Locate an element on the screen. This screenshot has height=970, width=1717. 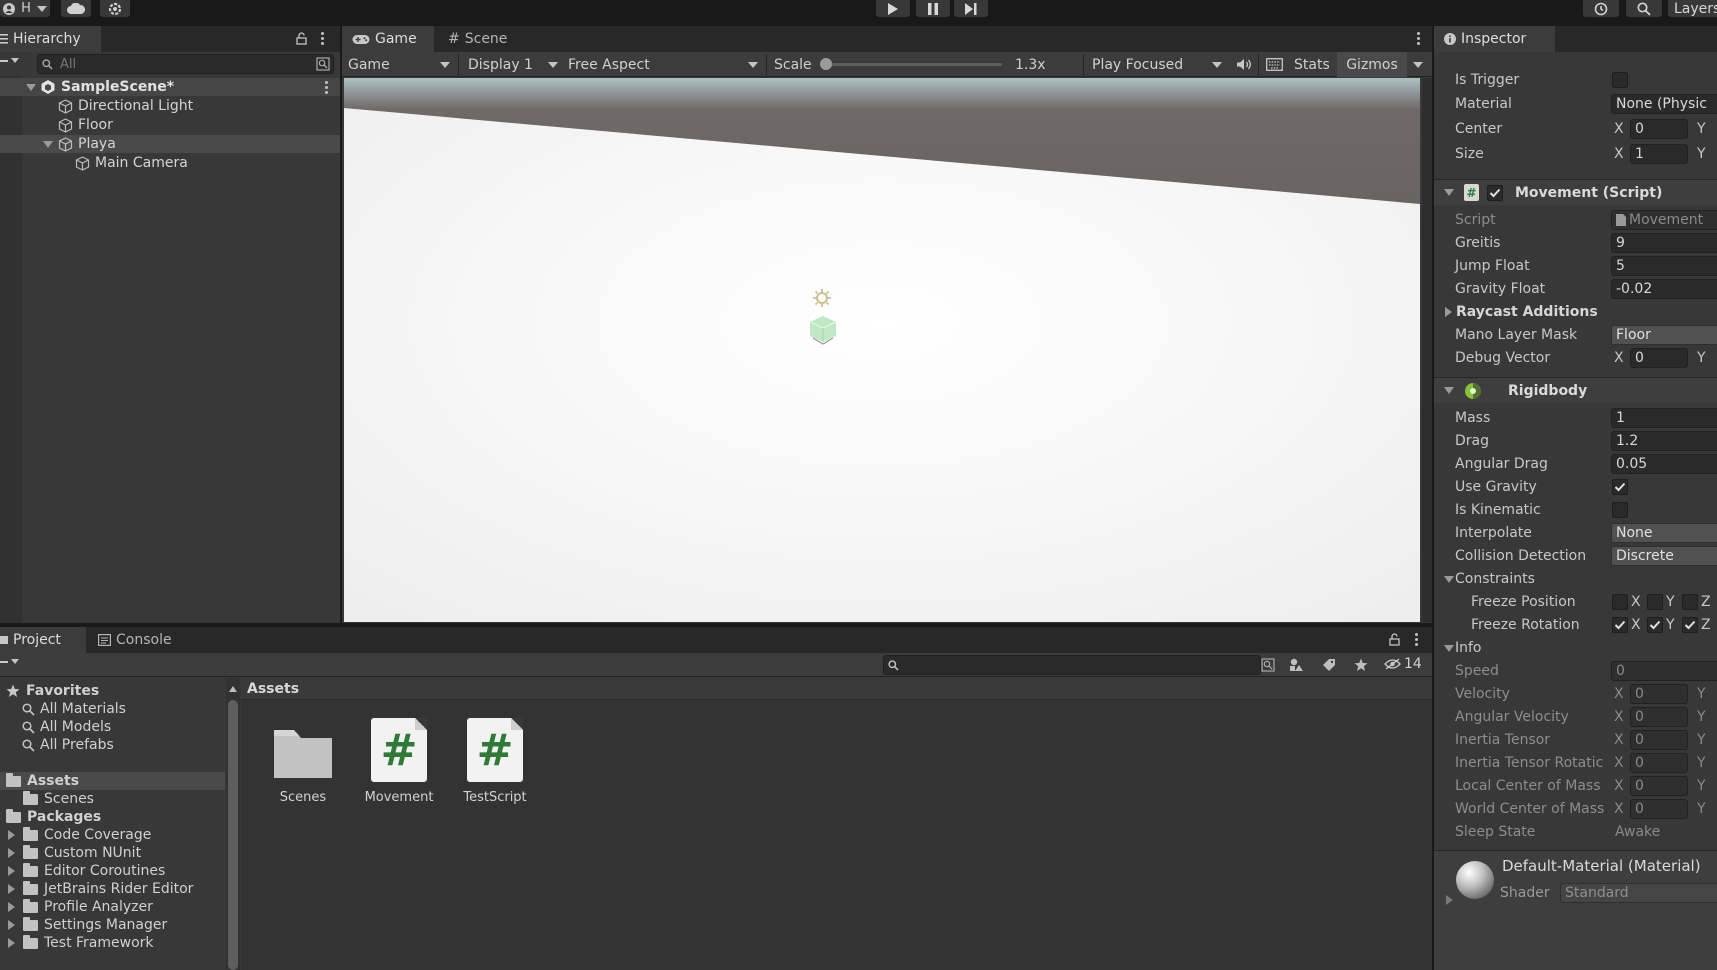
tab-hierarchy: Hierarchy is located at coordinates (50, 39).